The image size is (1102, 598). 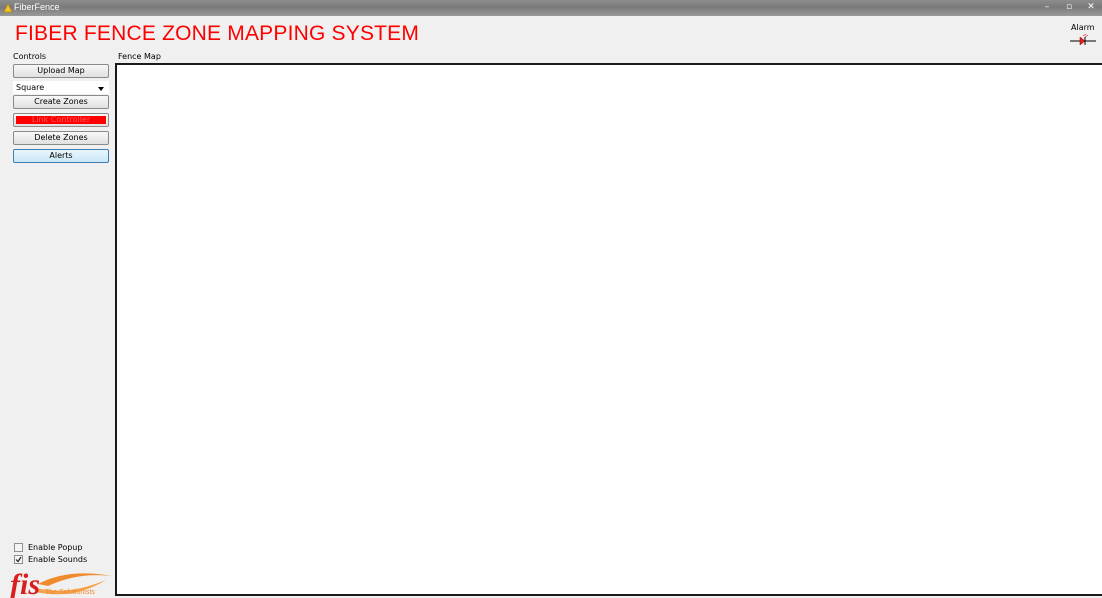 What do you see at coordinates (61, 87) in the screenshot?
I see `shape-select: Square` at bounding box center [61, 87].